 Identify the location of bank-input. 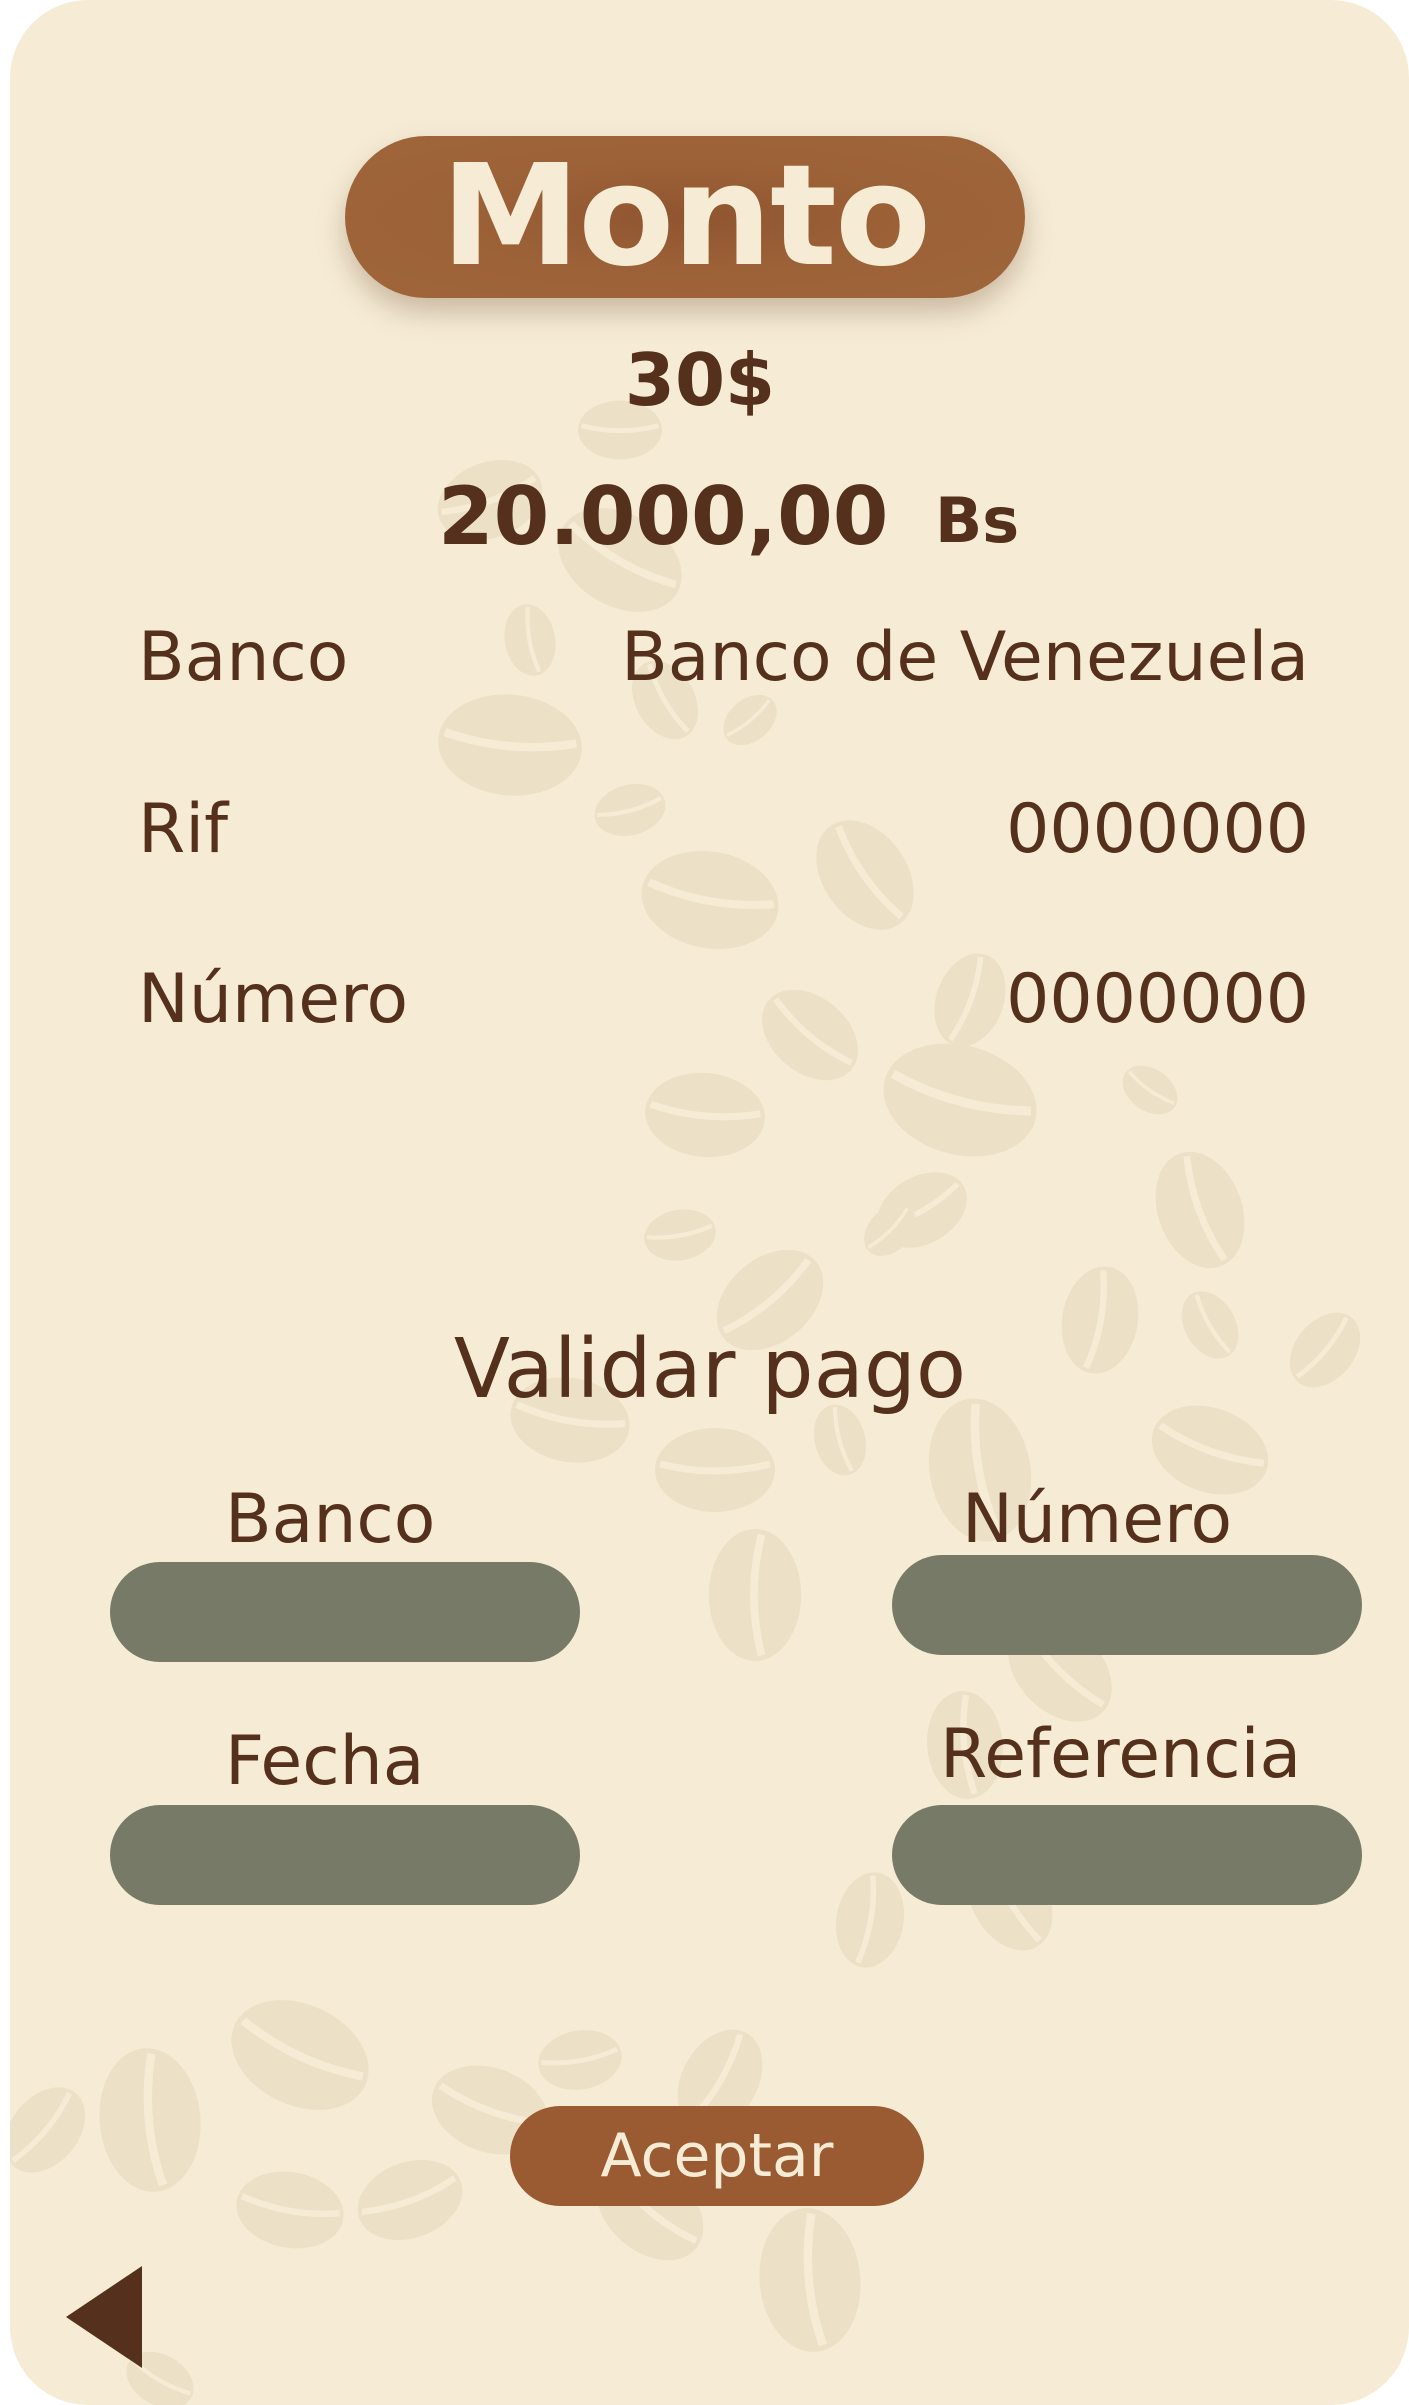
(345, 1612).